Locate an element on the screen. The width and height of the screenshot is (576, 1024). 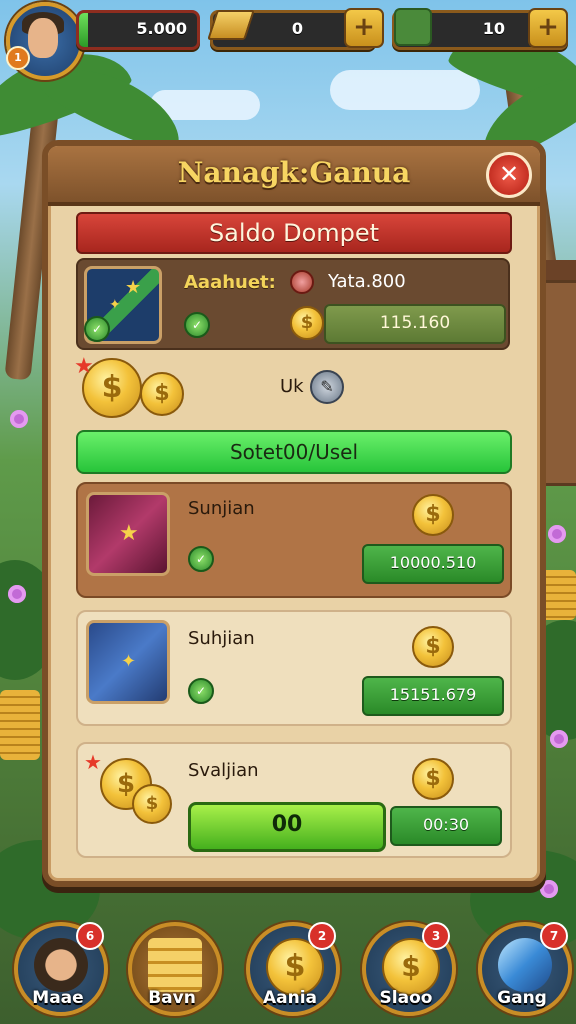
token-icon is located at coordinates (302, 282).